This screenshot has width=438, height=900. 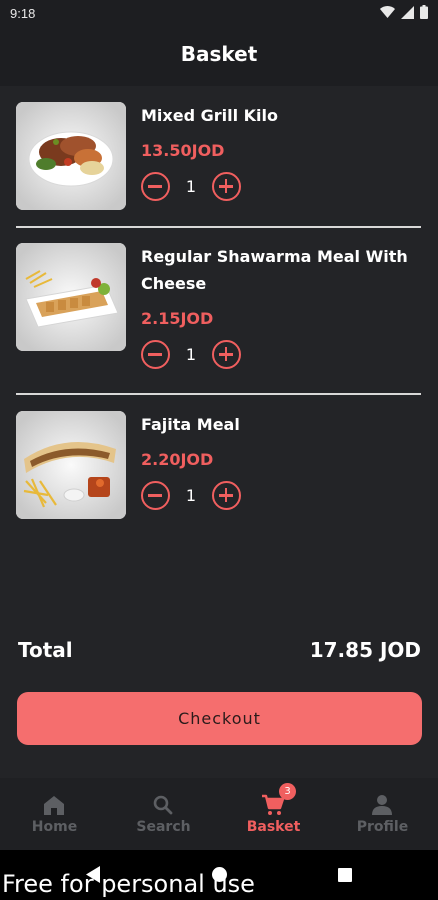 I want to click on tab-home: Home, so click(x=54, y=814).